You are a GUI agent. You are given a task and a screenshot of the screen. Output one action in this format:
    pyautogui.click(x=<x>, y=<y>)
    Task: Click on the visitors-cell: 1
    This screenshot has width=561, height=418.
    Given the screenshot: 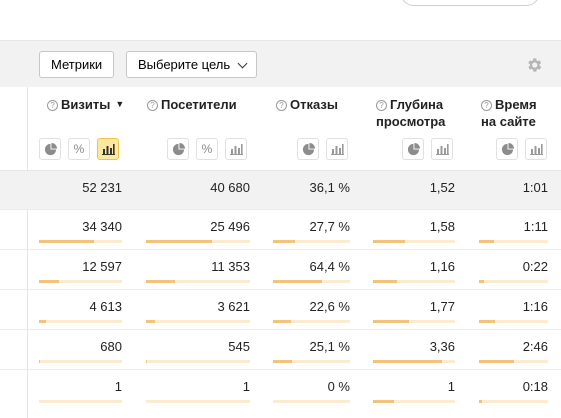 What is the action you would take?
    pyautogui.click(x=246, y=386)
    